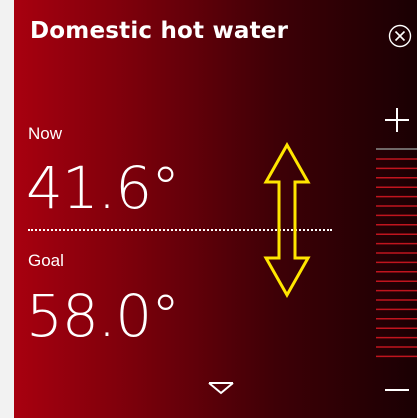 This screenshot has width=417, height=418. Describe the element at coordinates (7, 209) in the screenshot. I see `left-edge` at that location.